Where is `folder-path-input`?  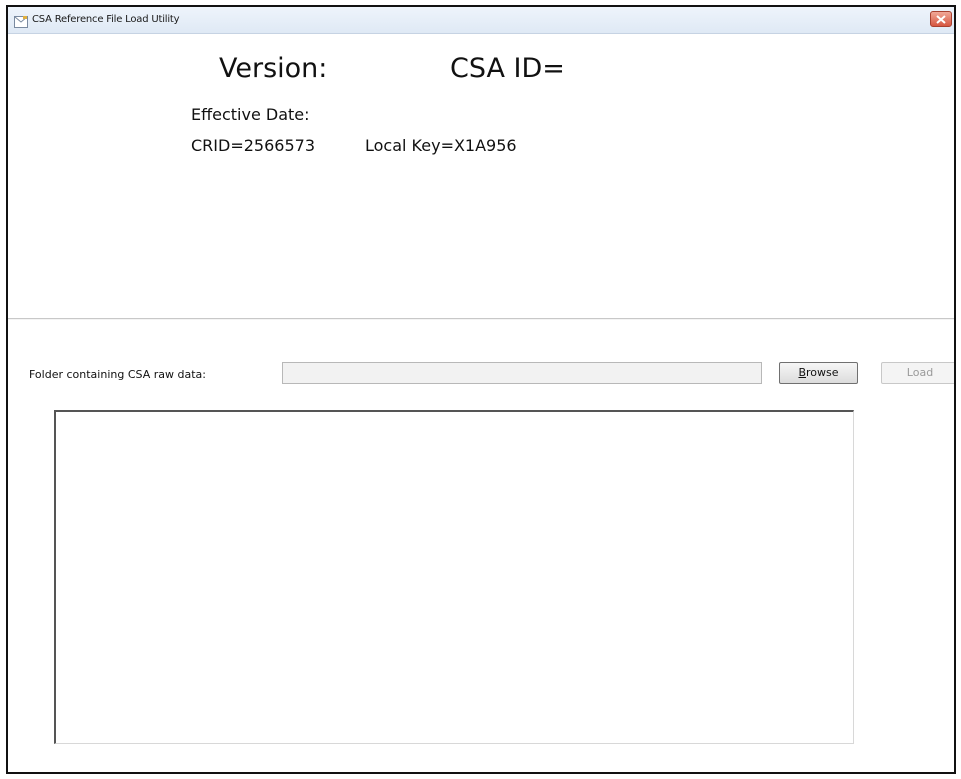 folder-path-input is located at coordinates (522, 373).